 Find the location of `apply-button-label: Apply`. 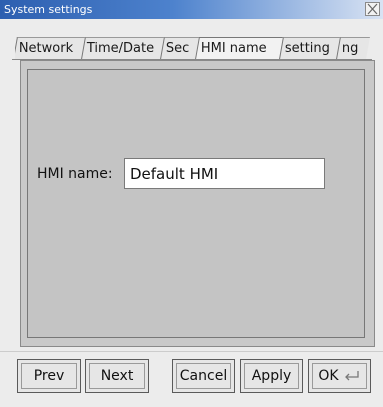

apply-button-label: Apply is located at coordinates (271, 376).